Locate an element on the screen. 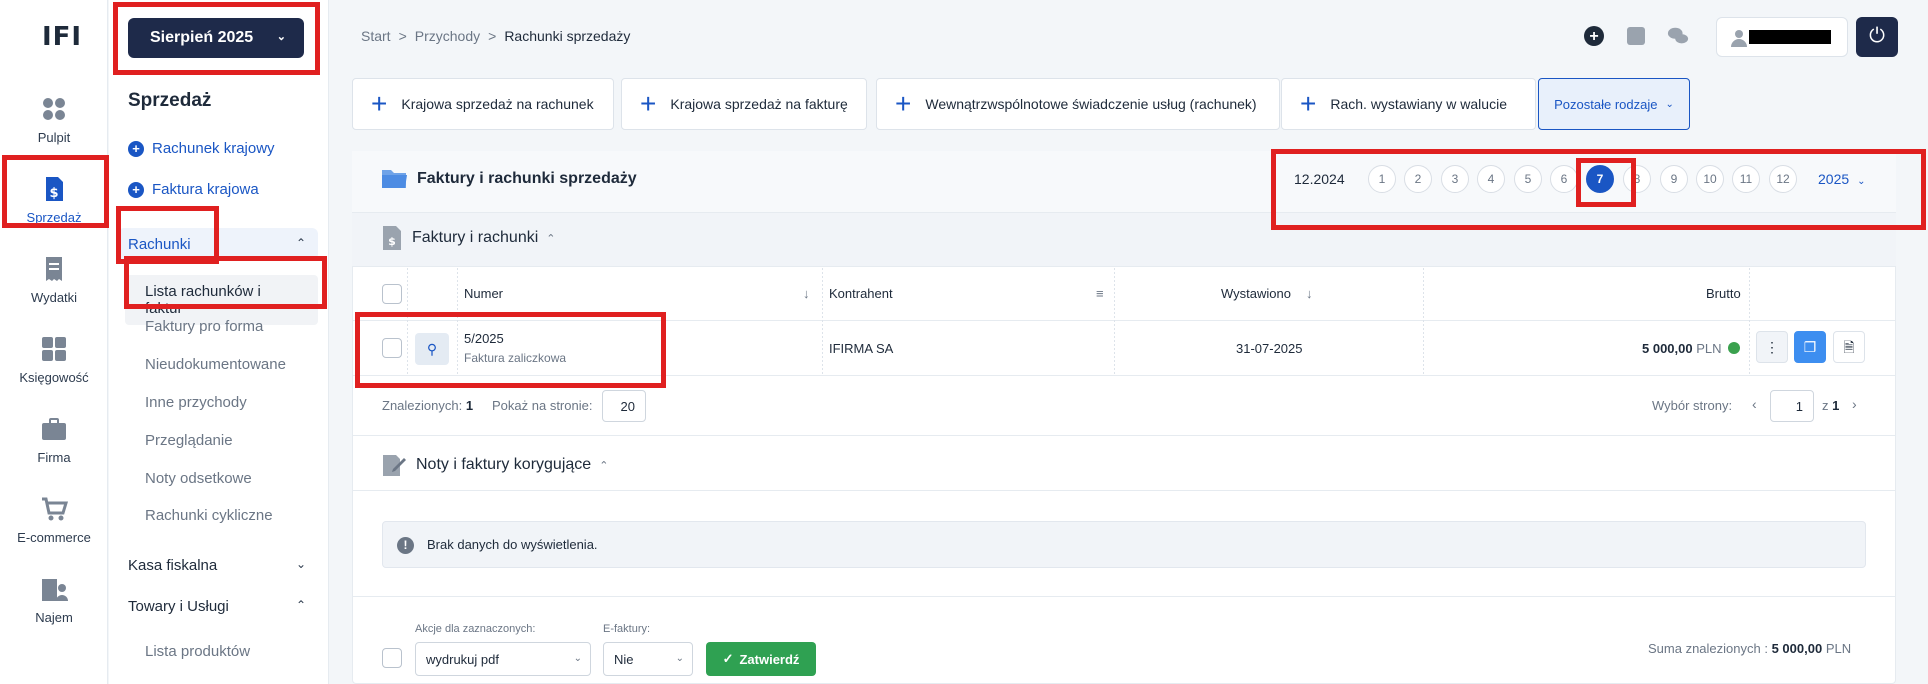 The width and height of the screenshot is (1928, 684). quick-link-rachunek: + Rachunek krajowy is located at coordinates (201, 148).